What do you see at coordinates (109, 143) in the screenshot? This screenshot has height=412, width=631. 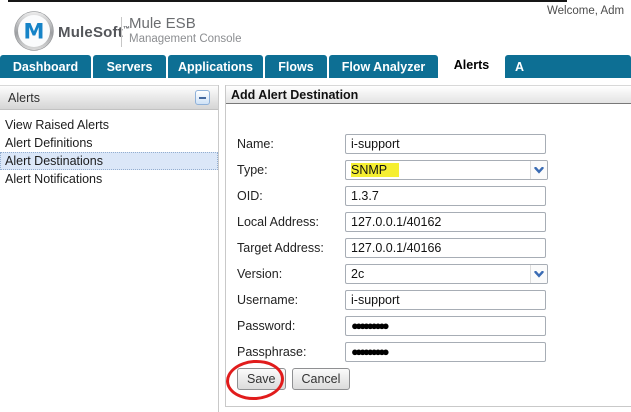 I see `sidebar-item-alert-definitions: Alert Definitions` at bounding box center [109, 143].